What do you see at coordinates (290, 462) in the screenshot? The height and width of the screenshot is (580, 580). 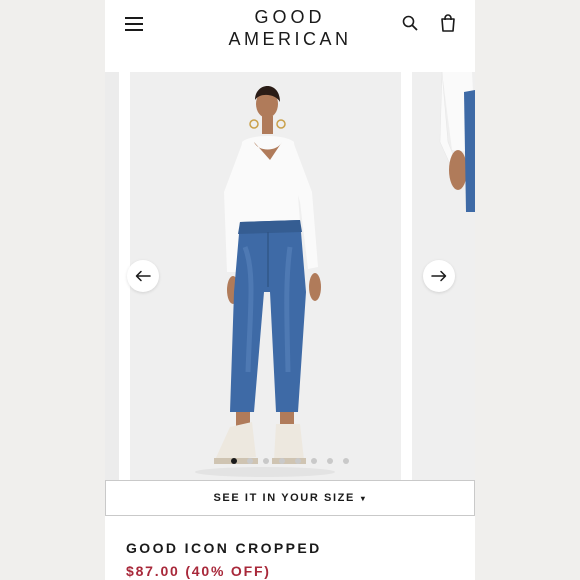 I see `carousel-dots` at bounding box center [290, 462].